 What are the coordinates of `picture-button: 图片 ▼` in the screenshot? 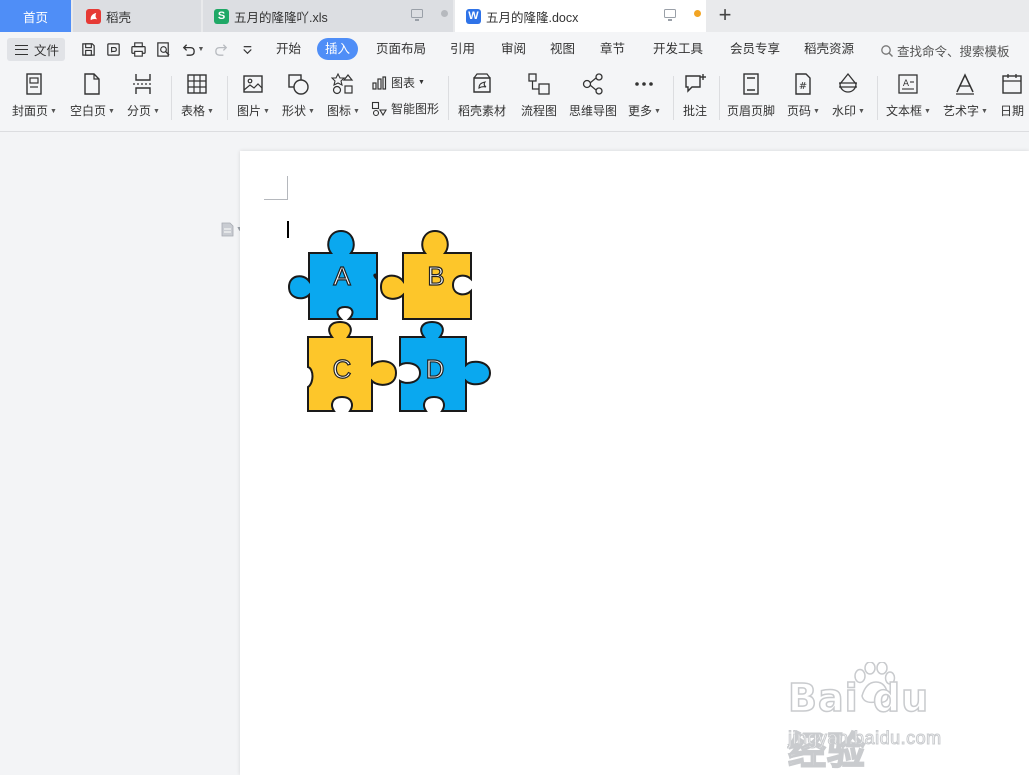 It's located at (253, 95).